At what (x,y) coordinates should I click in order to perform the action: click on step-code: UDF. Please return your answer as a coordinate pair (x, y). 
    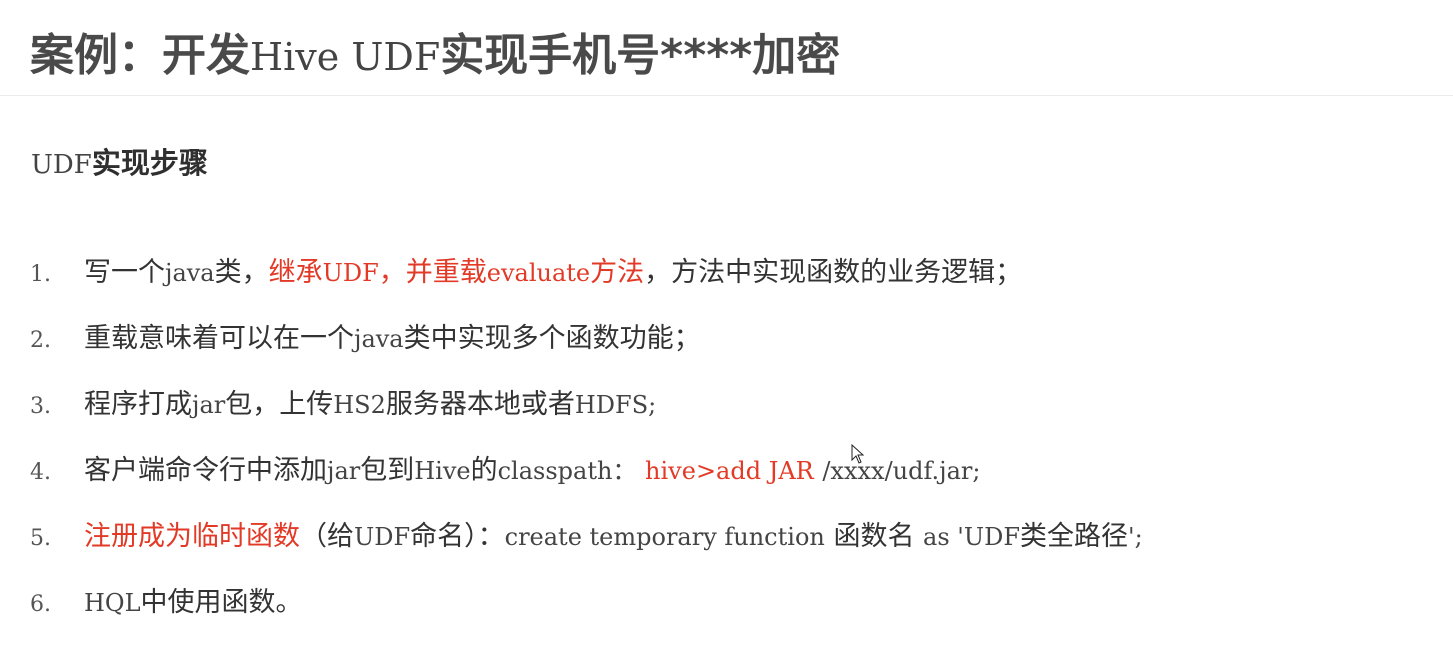
    Looking at the image, I should click on (382, 537).